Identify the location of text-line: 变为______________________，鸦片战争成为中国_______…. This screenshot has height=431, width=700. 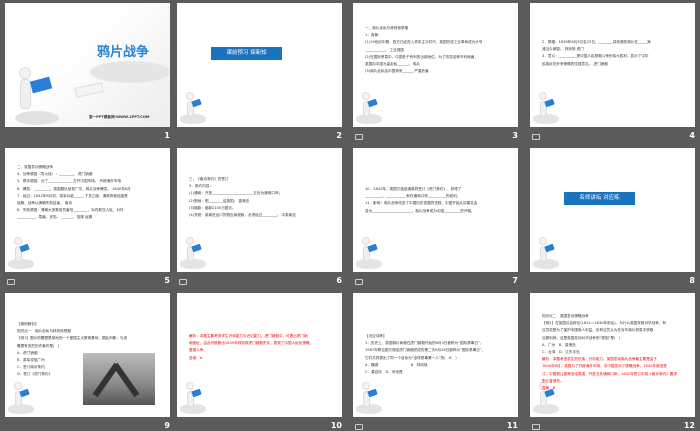
(420, 210).